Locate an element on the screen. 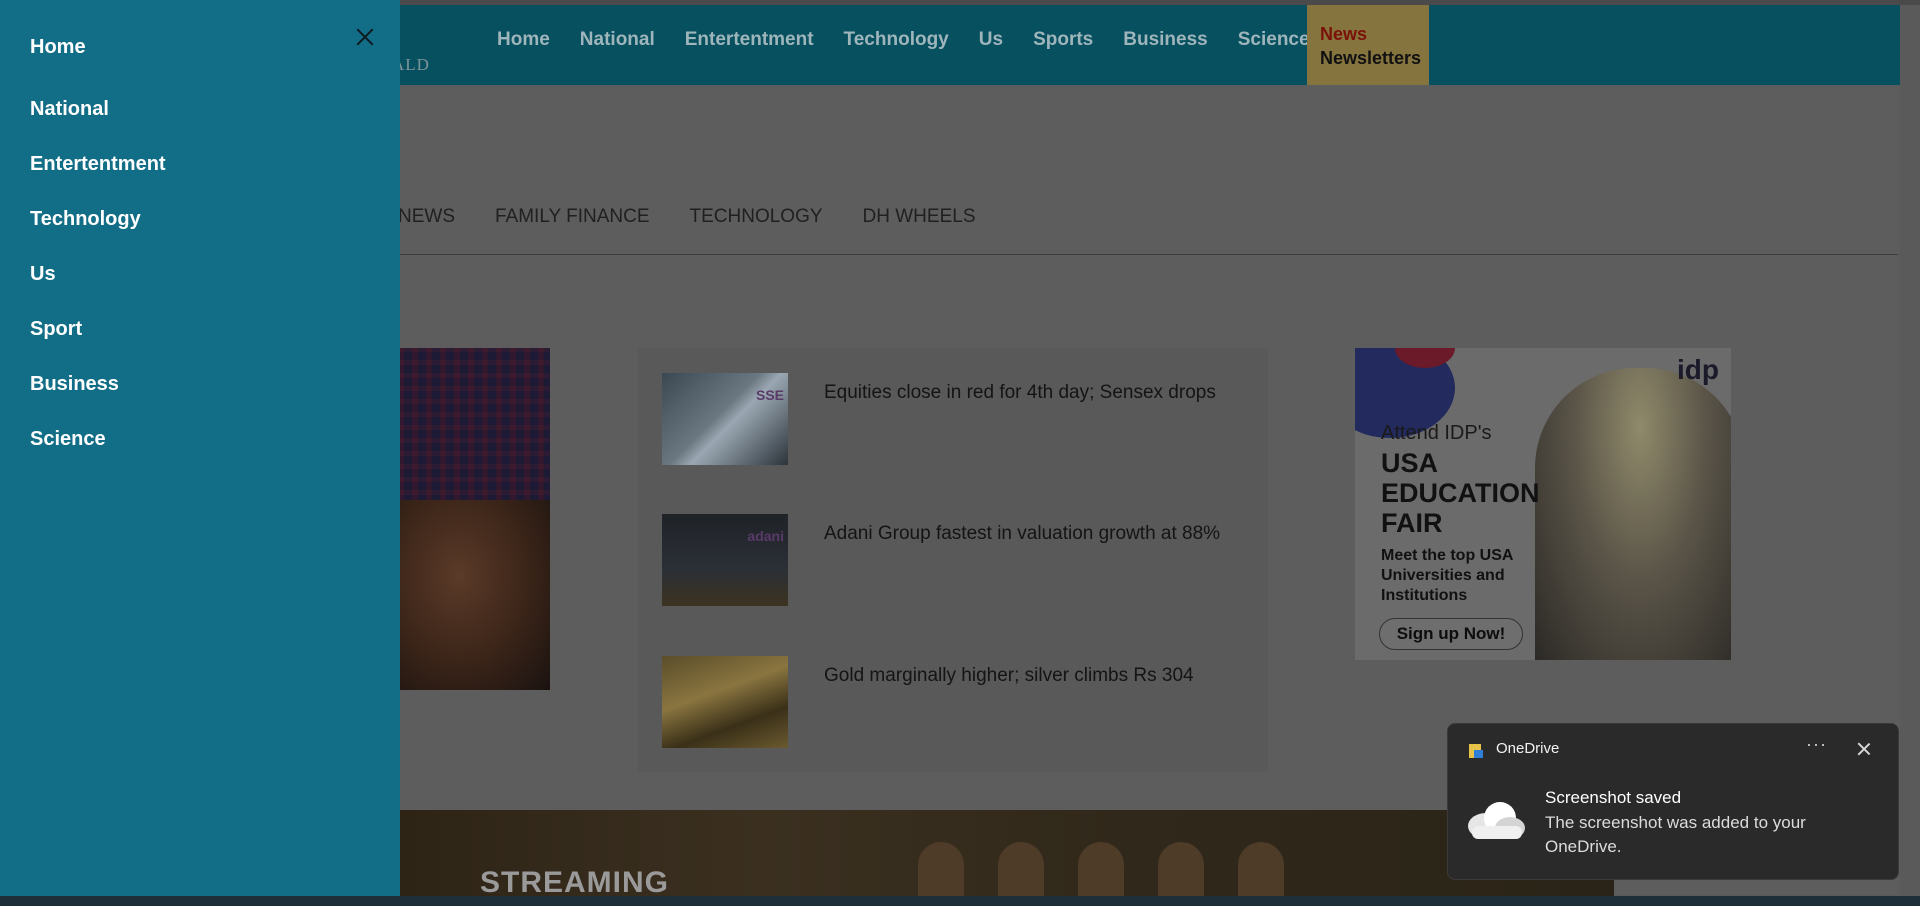  subnav-technology: TECHNOLOGY is located at coordinates (756, 217).